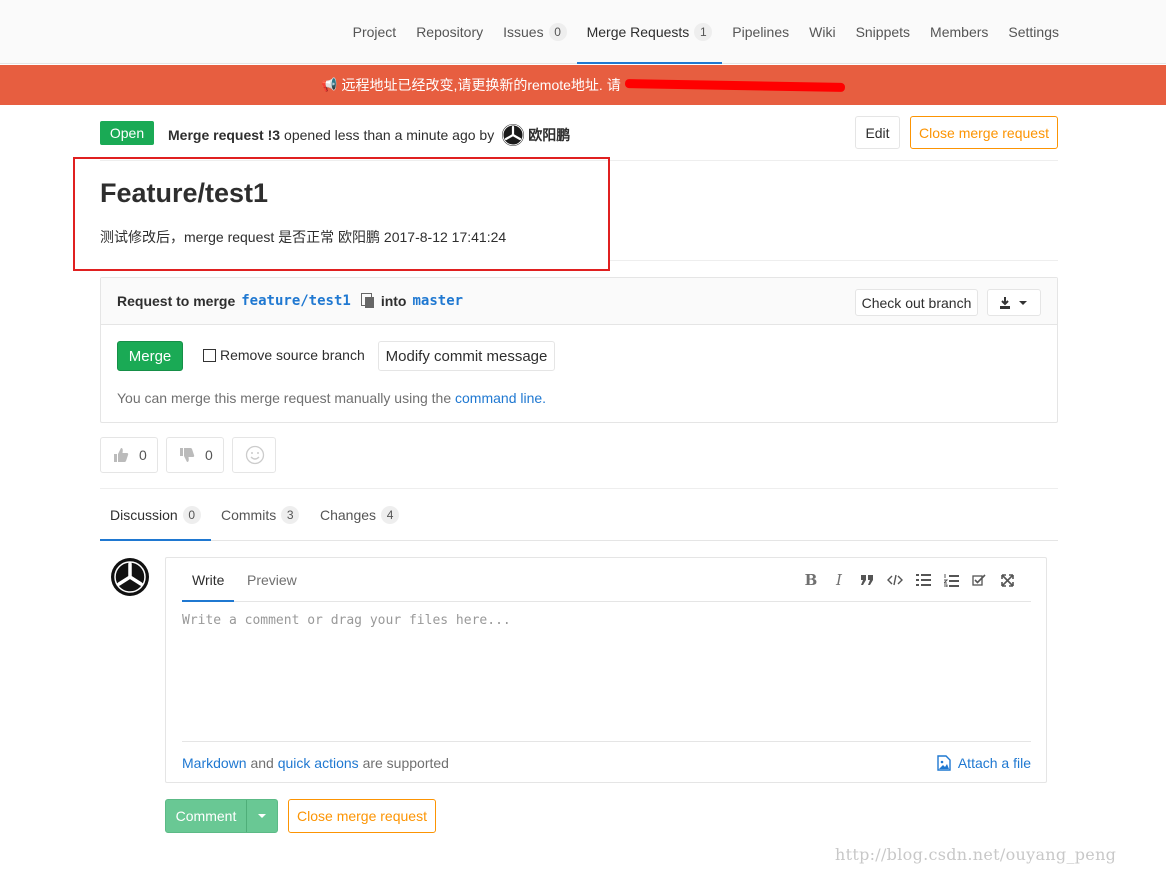 This screenshot has height=874, width=1166. What do you see at coordinates (984, 132) in the screenshot?
I see `close-mr-button: Close merge request` at bounding box center [984, 132].